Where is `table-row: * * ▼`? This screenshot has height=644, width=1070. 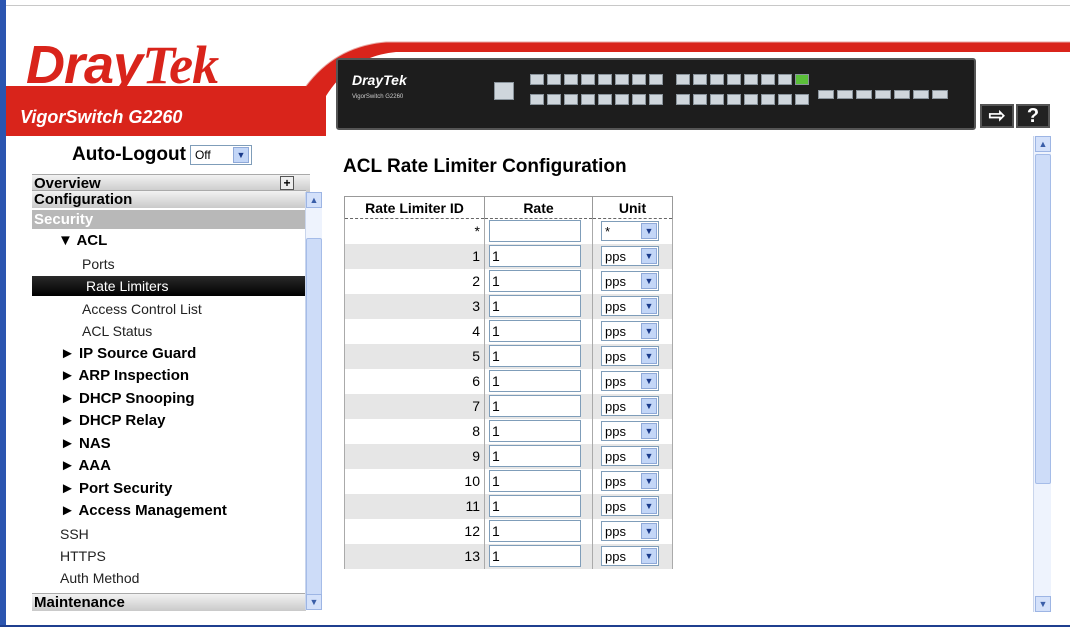 table-row: * * ▼ is located at coordinates (508, 231).